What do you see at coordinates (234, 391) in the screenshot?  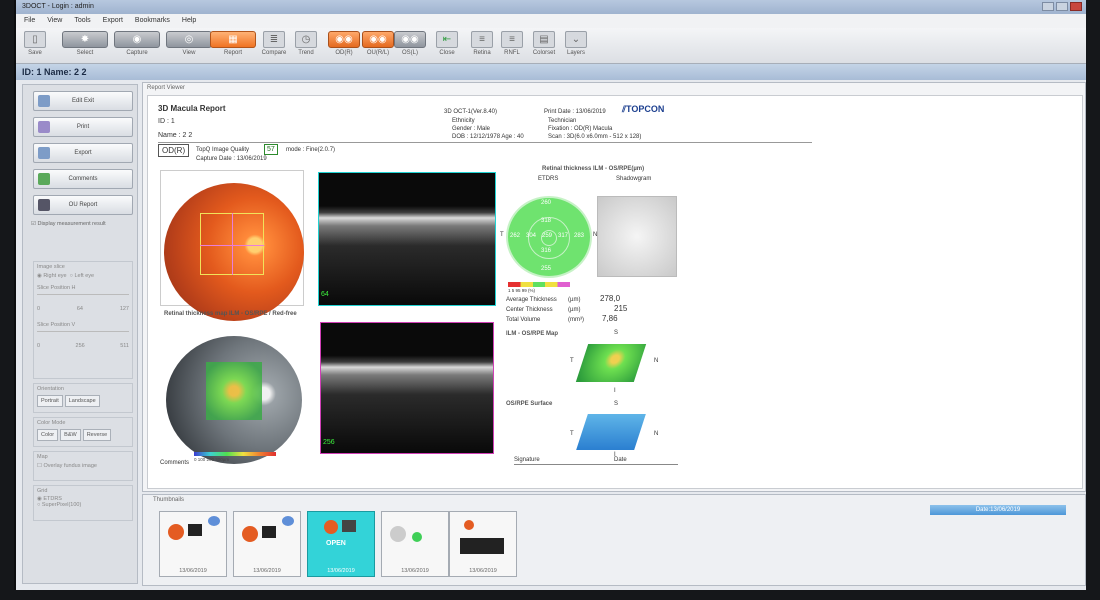 I see `thickness-overlay` at bounding box center [234, 391].